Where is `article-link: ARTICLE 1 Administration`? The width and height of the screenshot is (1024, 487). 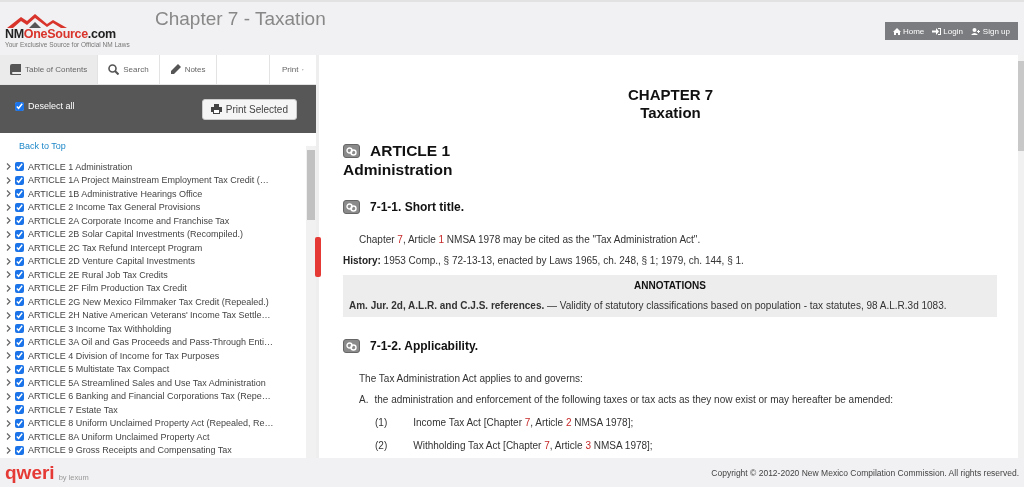 article-link: ARTICLE 1 Administration is located at coordinates (80, 166).